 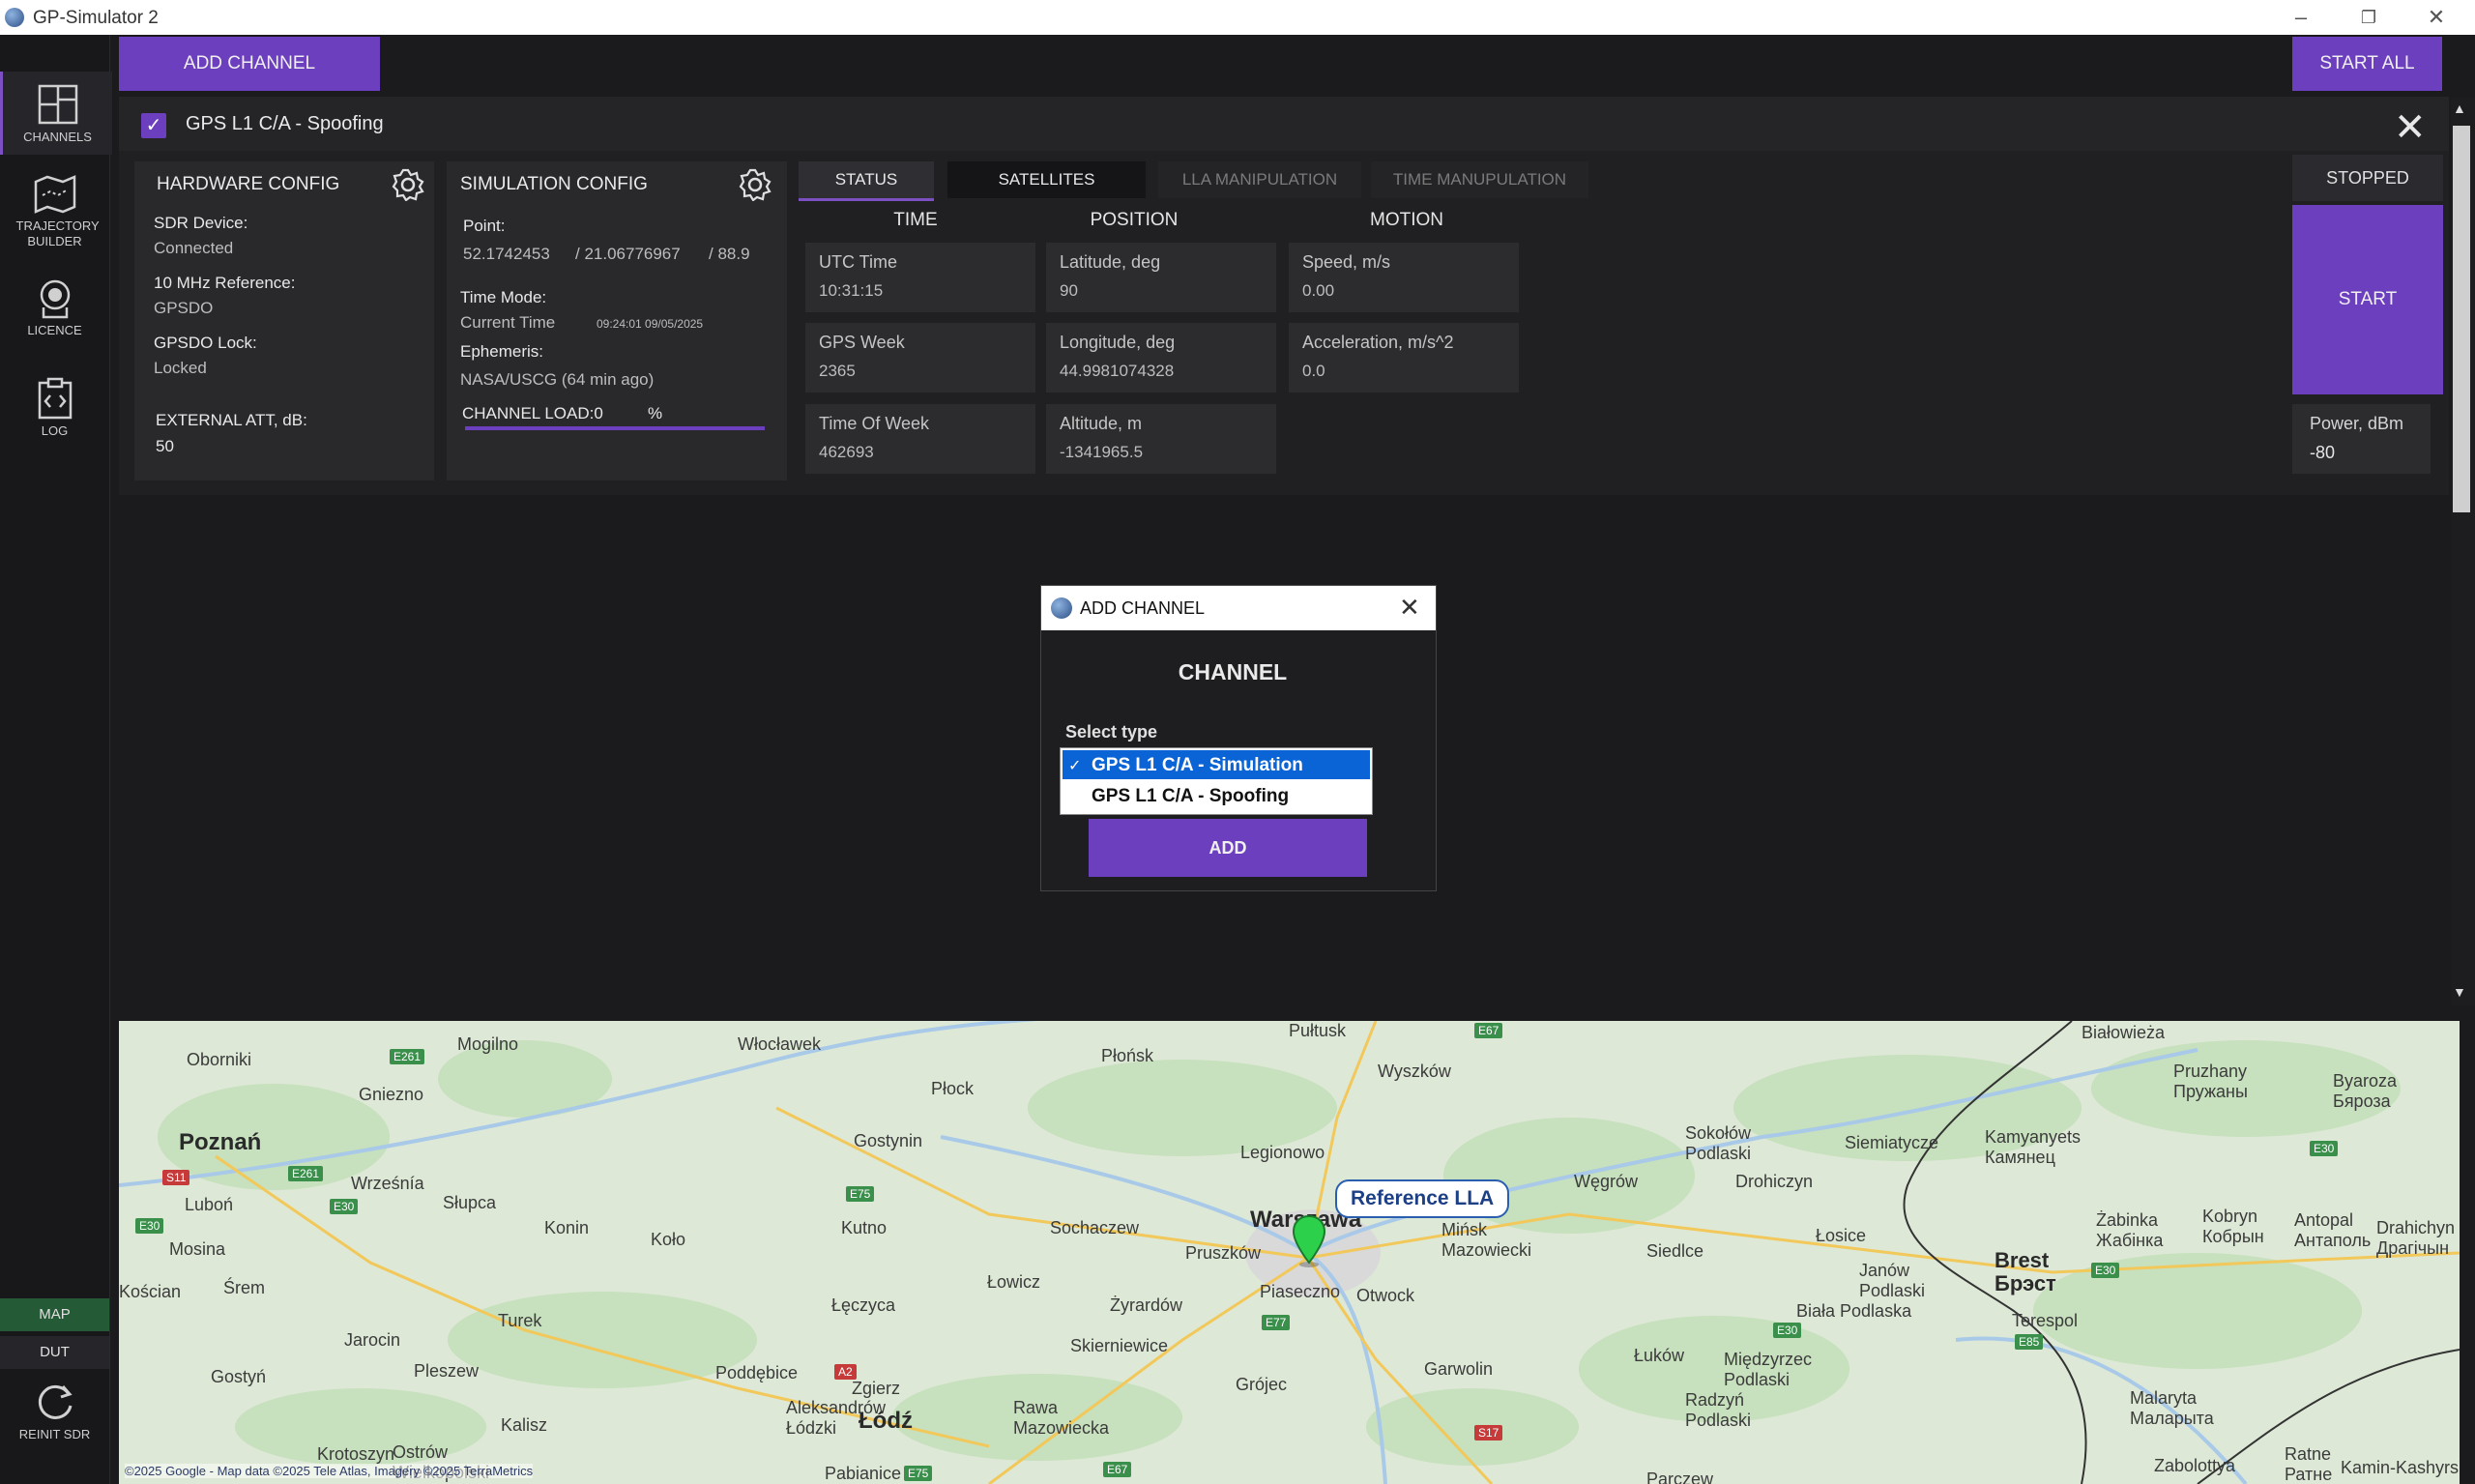 I want to click on map-place: Sochaczew, so click(x=1095, y=1227).